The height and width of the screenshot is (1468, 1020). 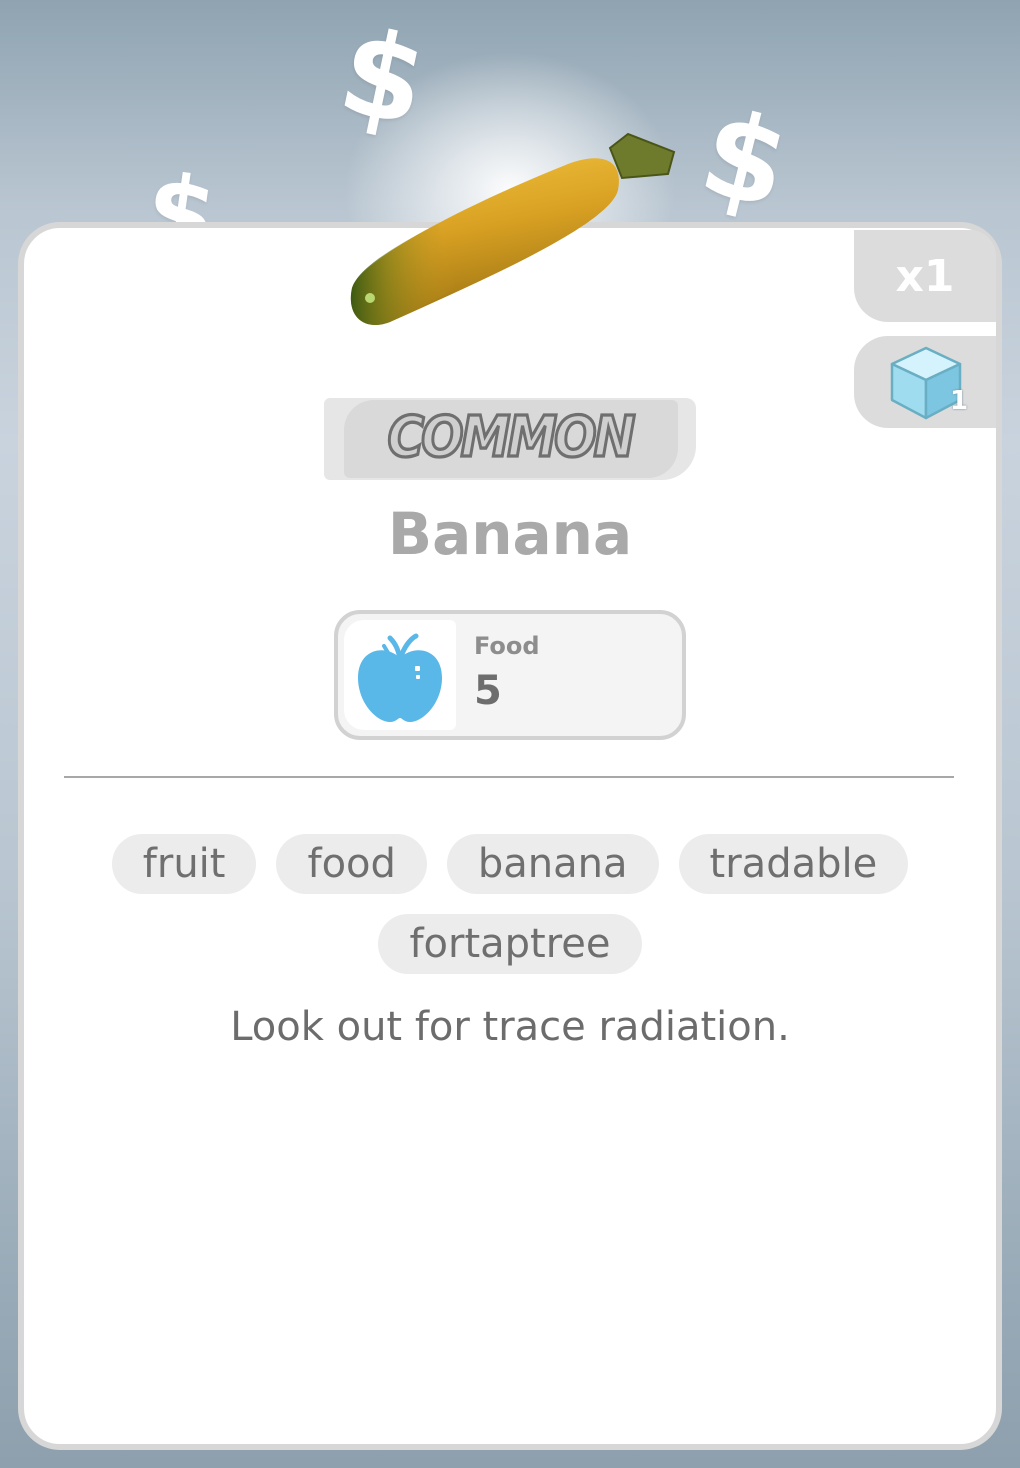 I want to click on food-stat: Food 5, so click(x=510, y=675).